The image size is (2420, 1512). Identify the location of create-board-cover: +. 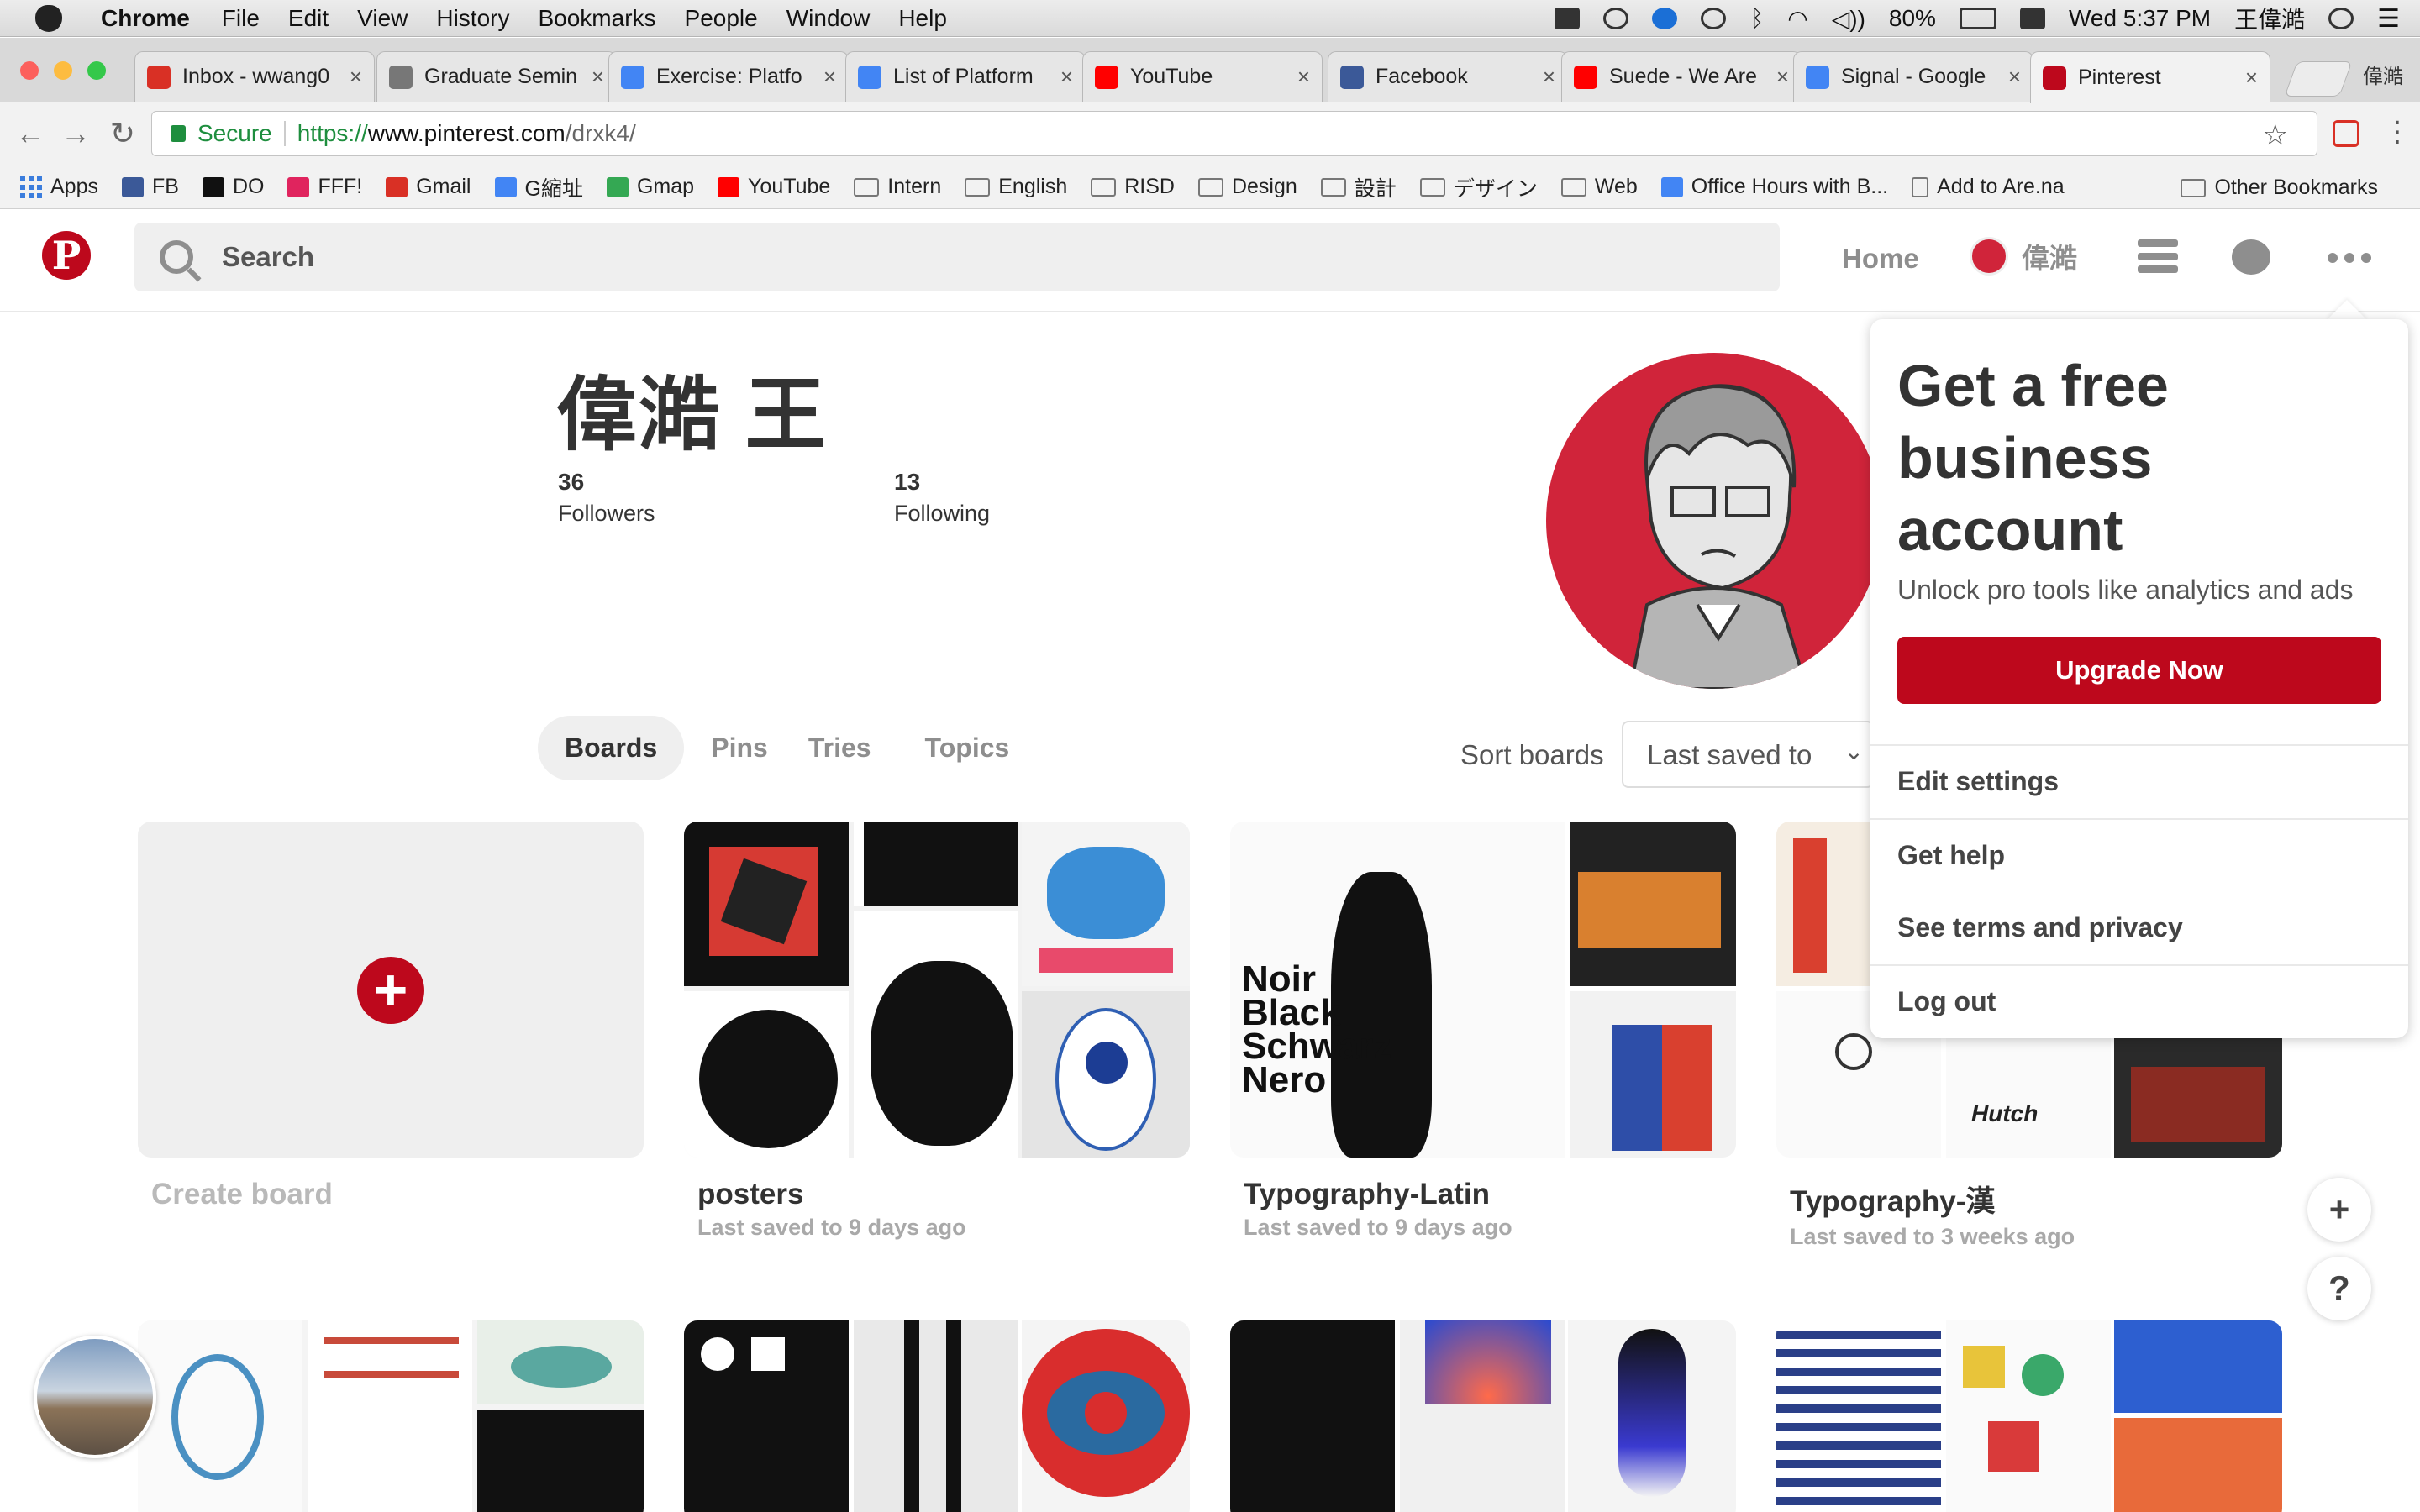
(391, 990).